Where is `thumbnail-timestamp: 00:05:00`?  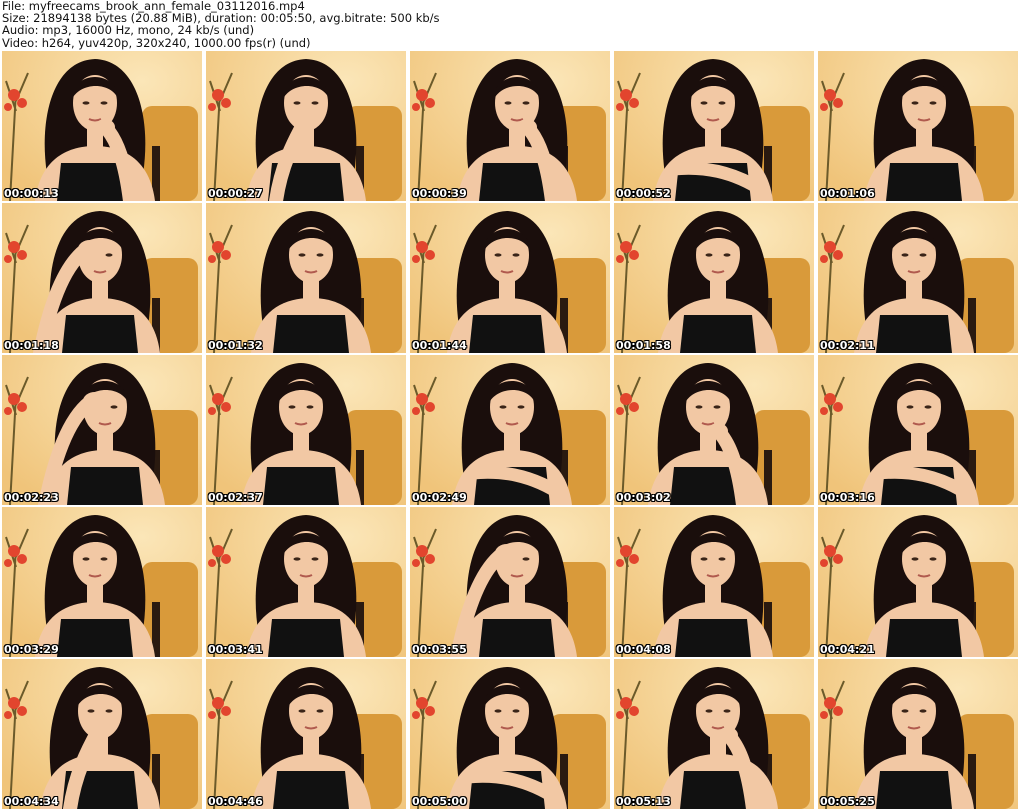 thumbnail-timestamp: 00:05:00 is located at coordinates (439, 801).